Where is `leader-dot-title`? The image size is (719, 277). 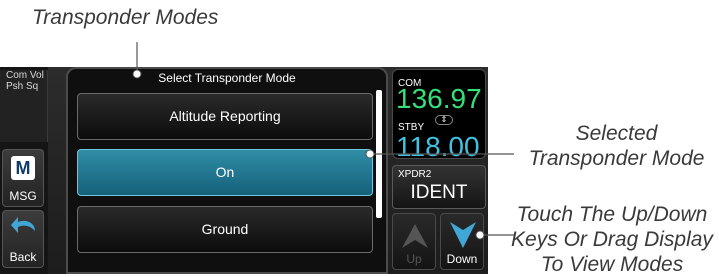 leader-dot-title is located at coordinates (137, 74).